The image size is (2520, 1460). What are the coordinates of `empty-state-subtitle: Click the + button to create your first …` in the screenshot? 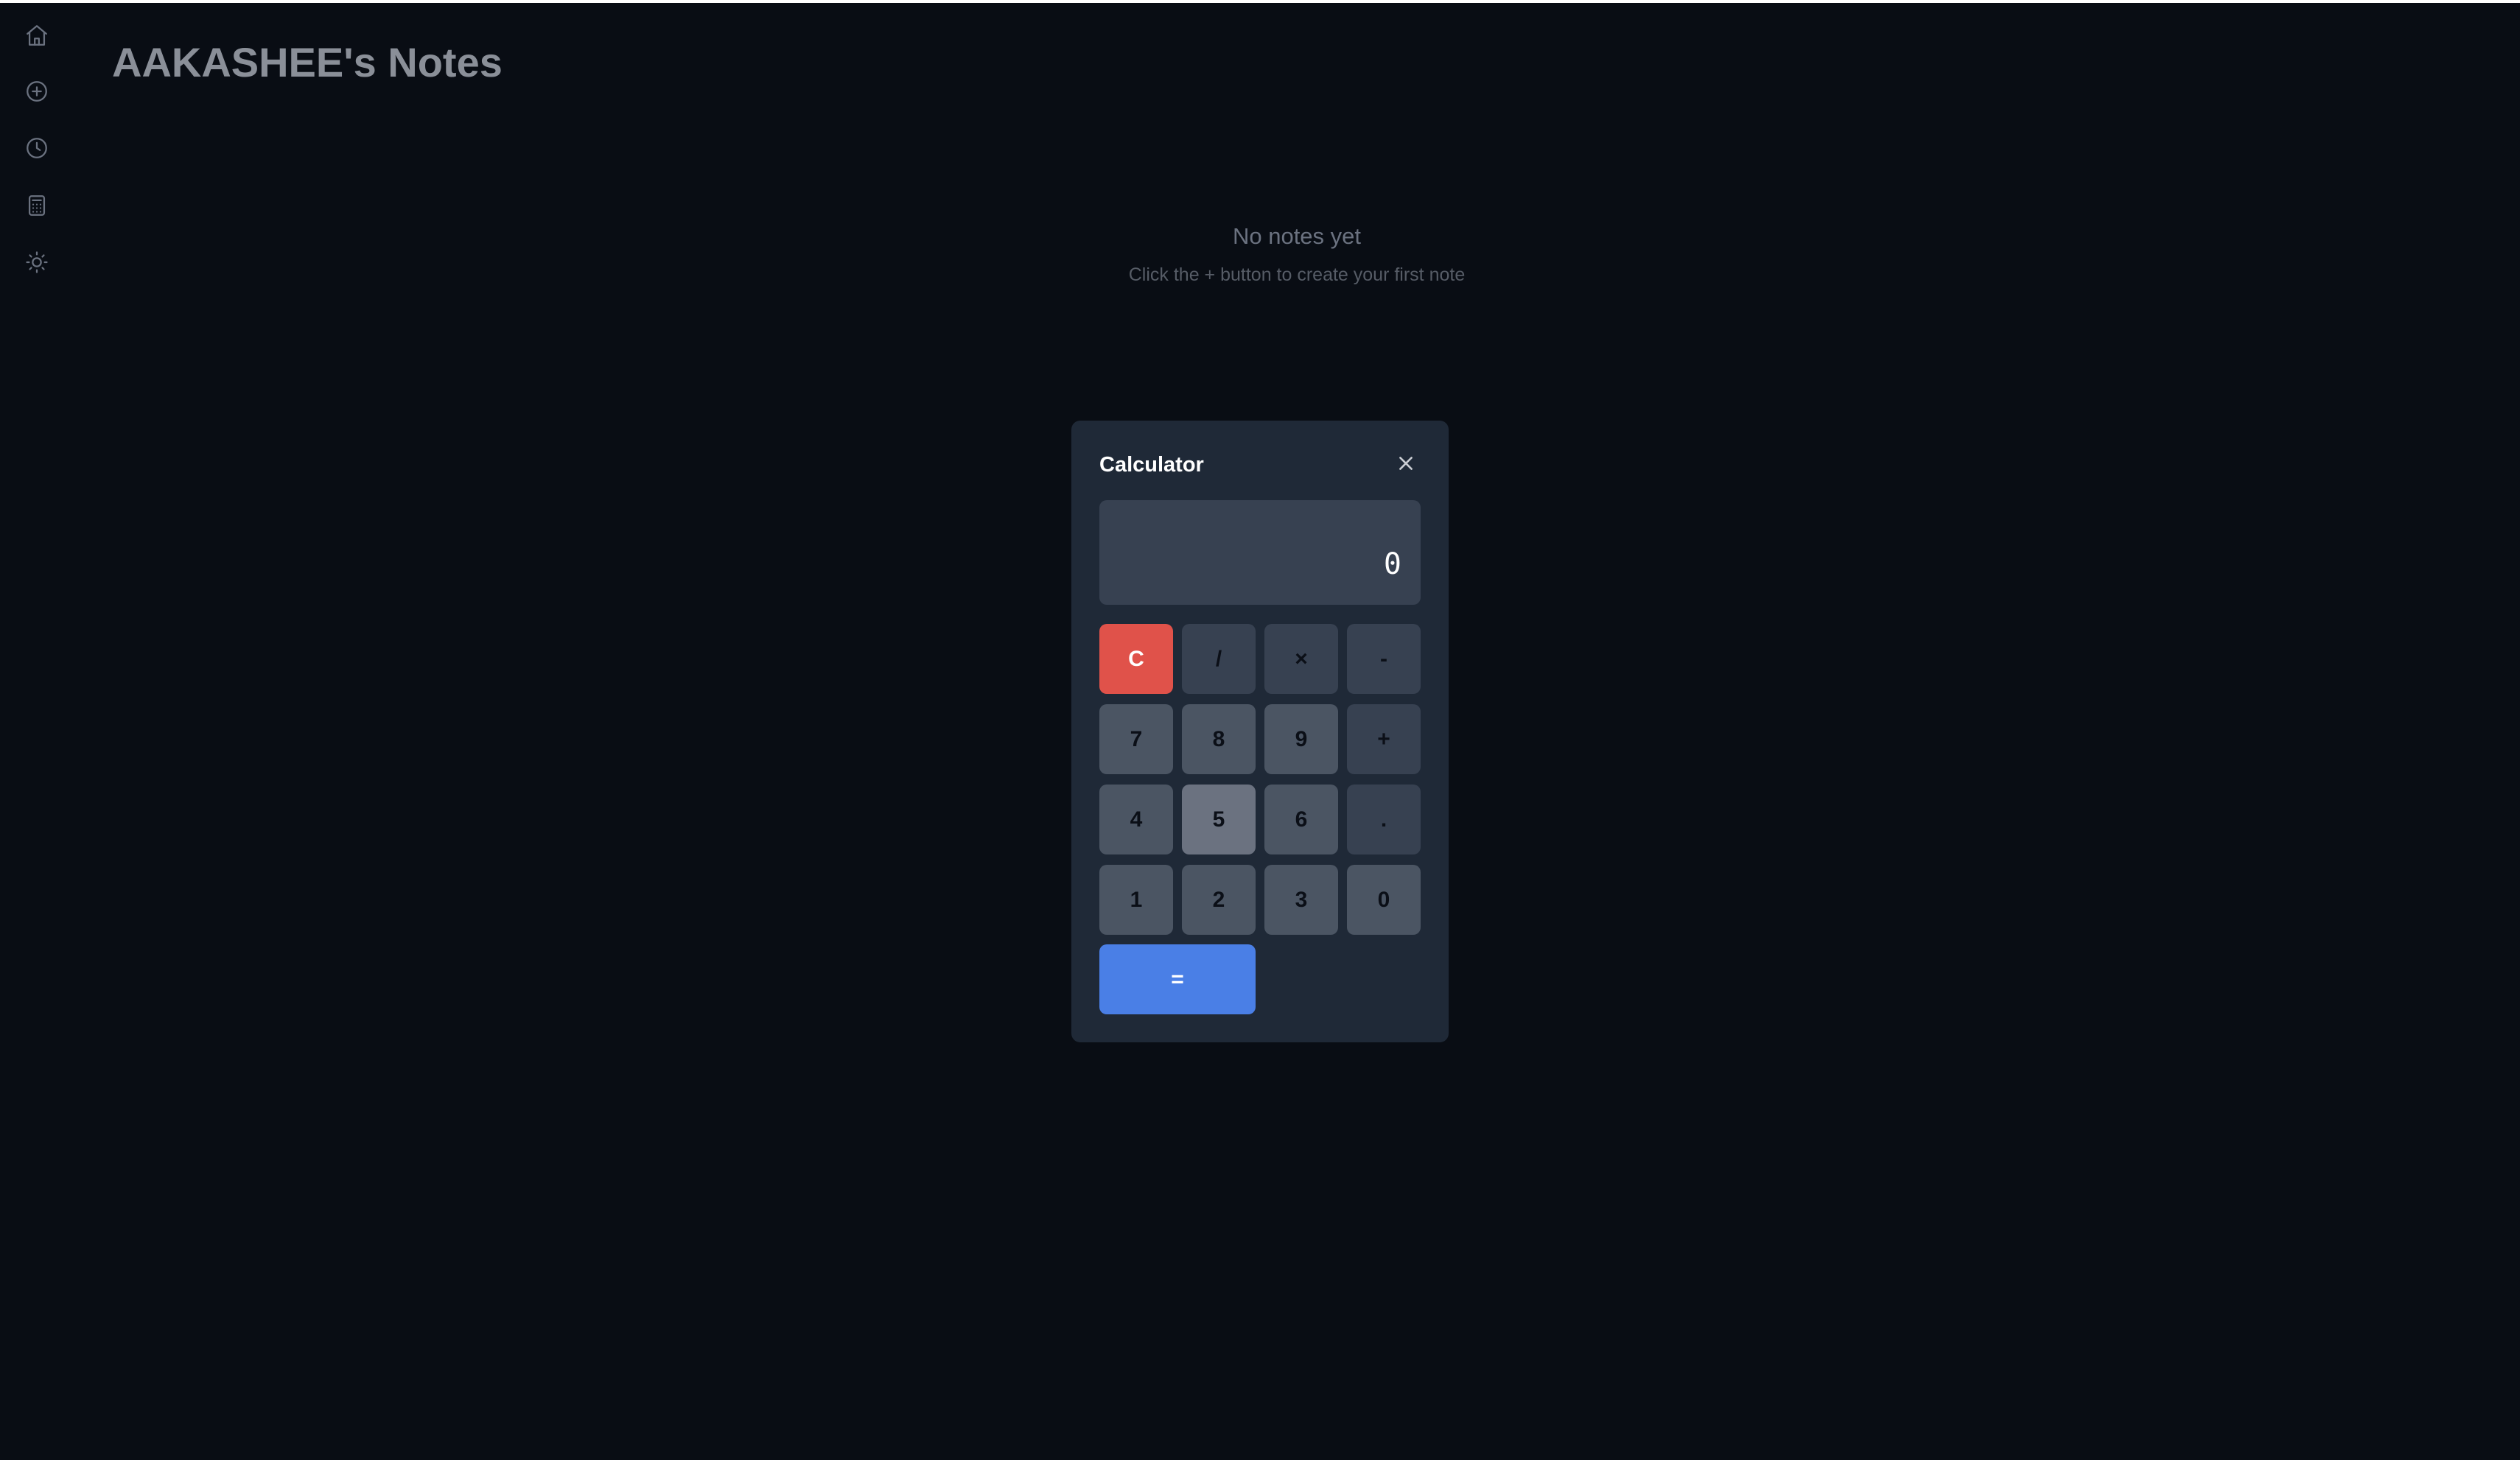 It's located at (1297, 274).